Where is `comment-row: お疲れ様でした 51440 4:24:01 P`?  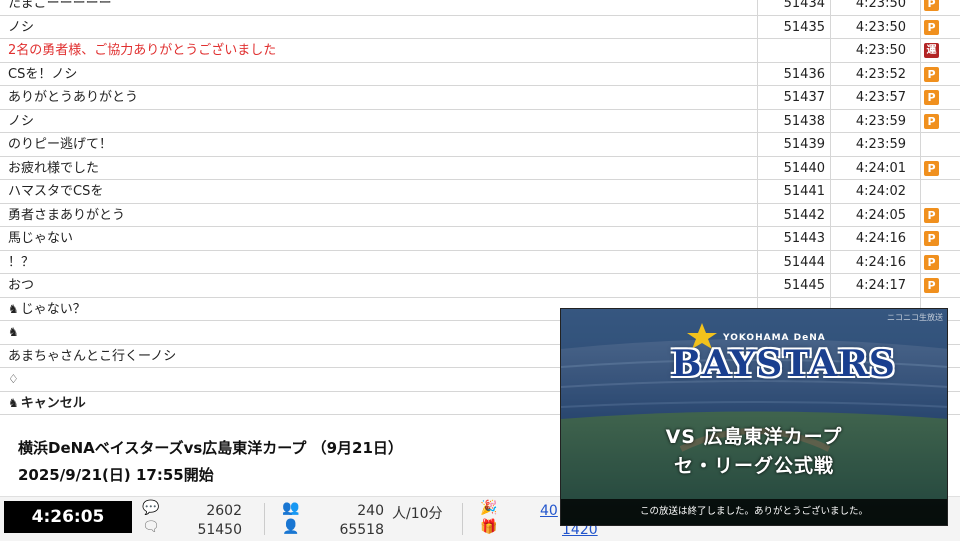
comment-row: お疲れ様でした 51440 4:24:01 P is located at coordinates (480, 168).